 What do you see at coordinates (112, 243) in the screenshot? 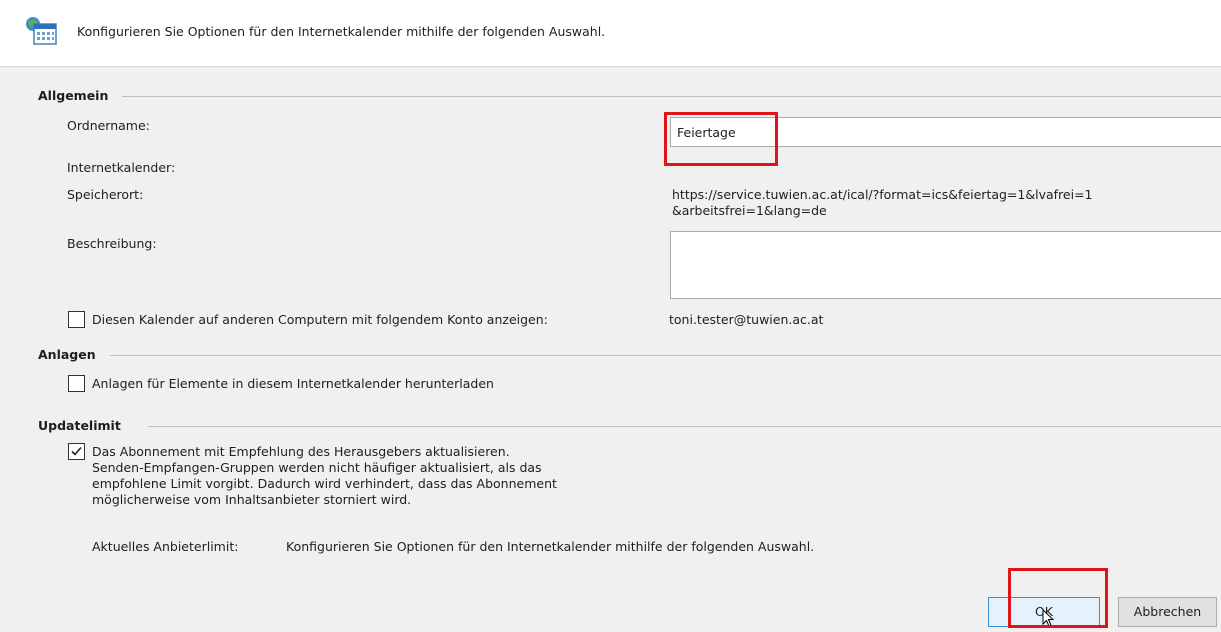
I see `description-label: Beschreibung:` at bounding box center [112, 243].